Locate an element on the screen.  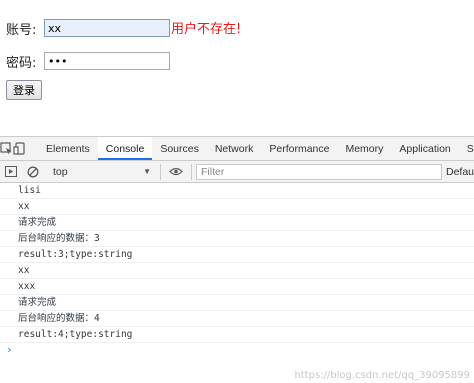
dropdown-arrow-icon: ▼ is located at coordinates (147, 171).